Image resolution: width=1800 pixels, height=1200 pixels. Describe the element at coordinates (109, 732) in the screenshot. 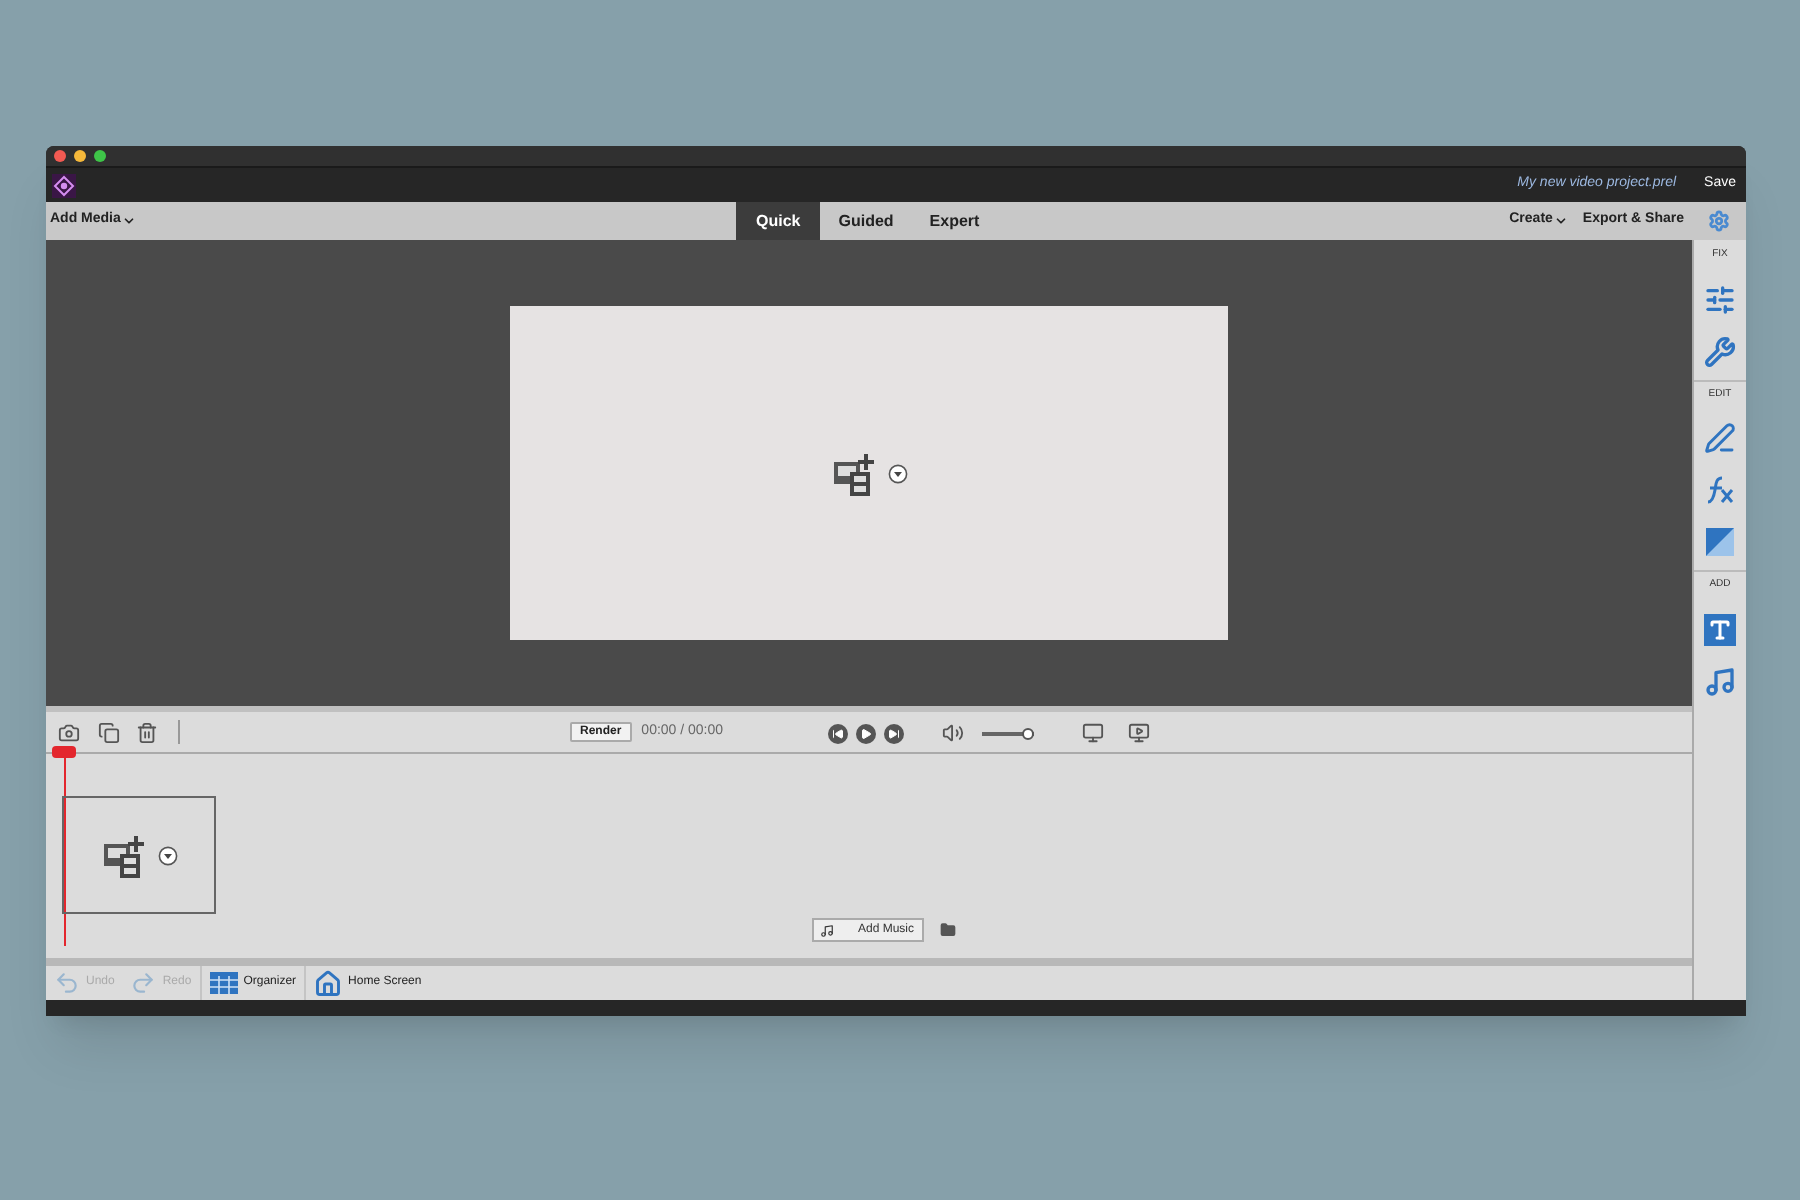

I see `copy-icon` at that location.